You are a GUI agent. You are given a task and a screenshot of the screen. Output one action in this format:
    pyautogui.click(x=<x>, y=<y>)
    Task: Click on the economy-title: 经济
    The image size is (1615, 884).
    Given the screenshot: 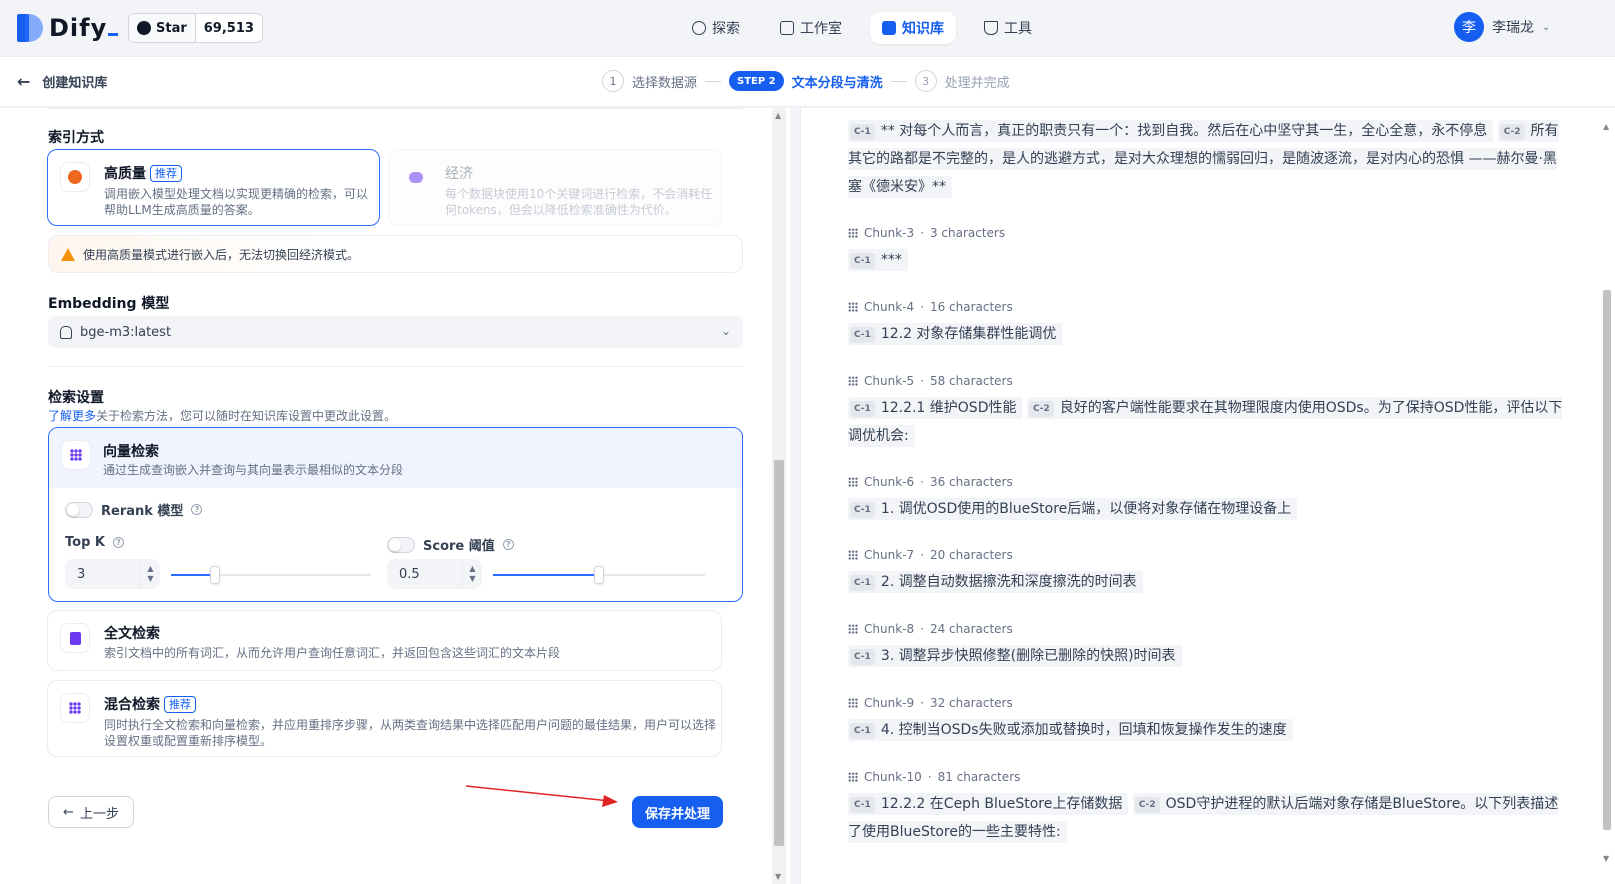 What is the action you would take?
    pyautogui.click(x=459, y=174)
    